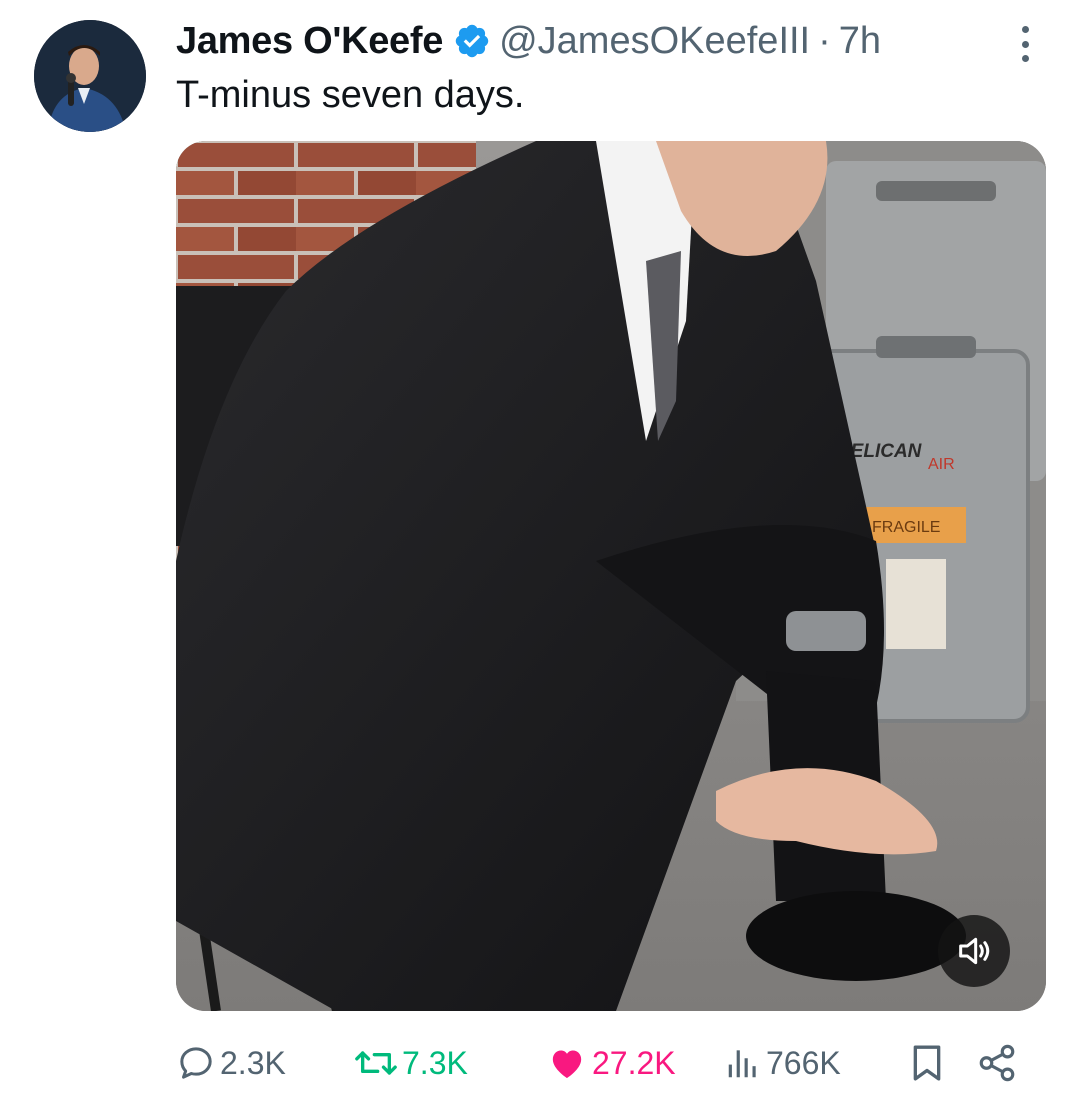 The image size is (1080, 1104). I want to click on share-button, so click(997, 1063).